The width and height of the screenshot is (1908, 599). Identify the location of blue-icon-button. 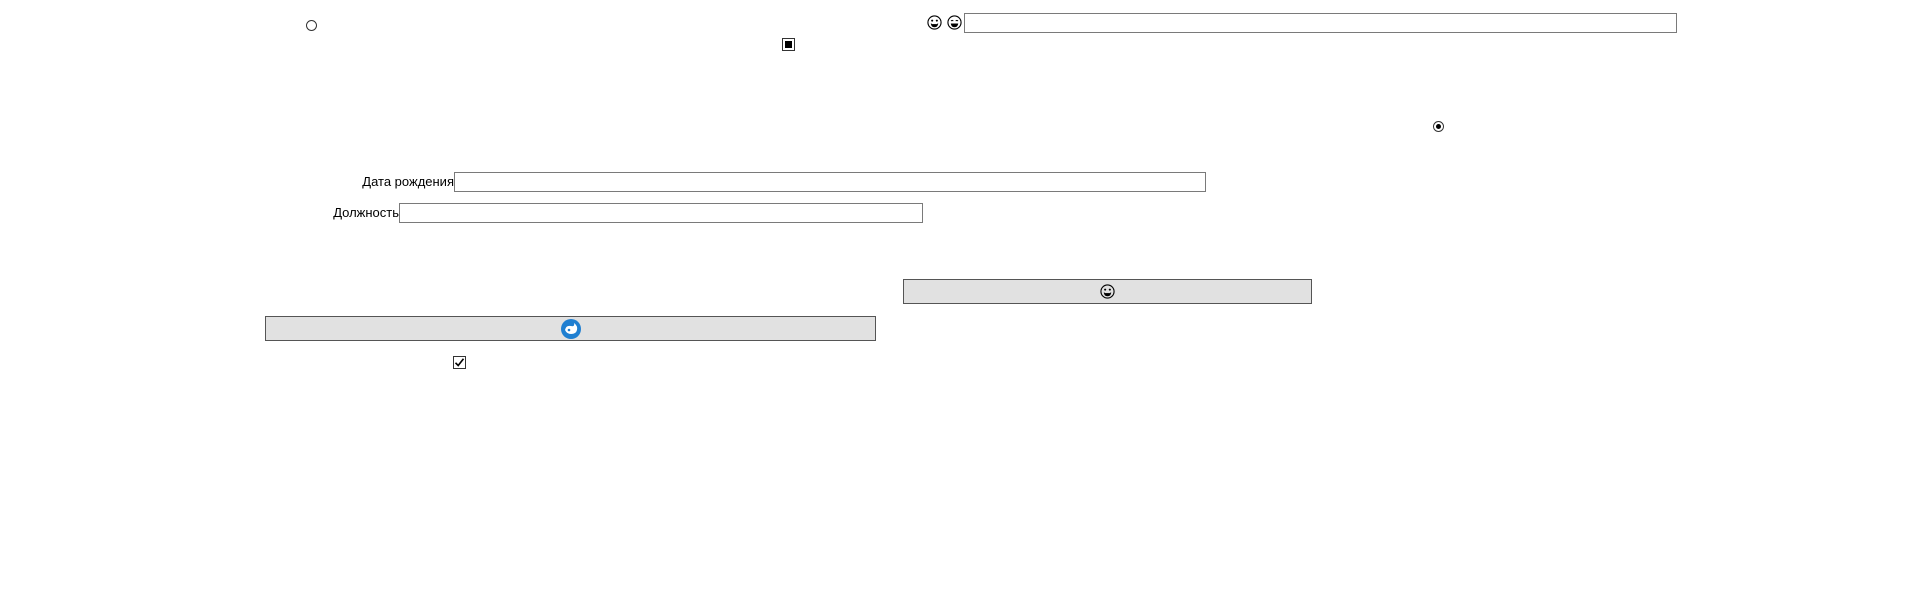
(570, 328).